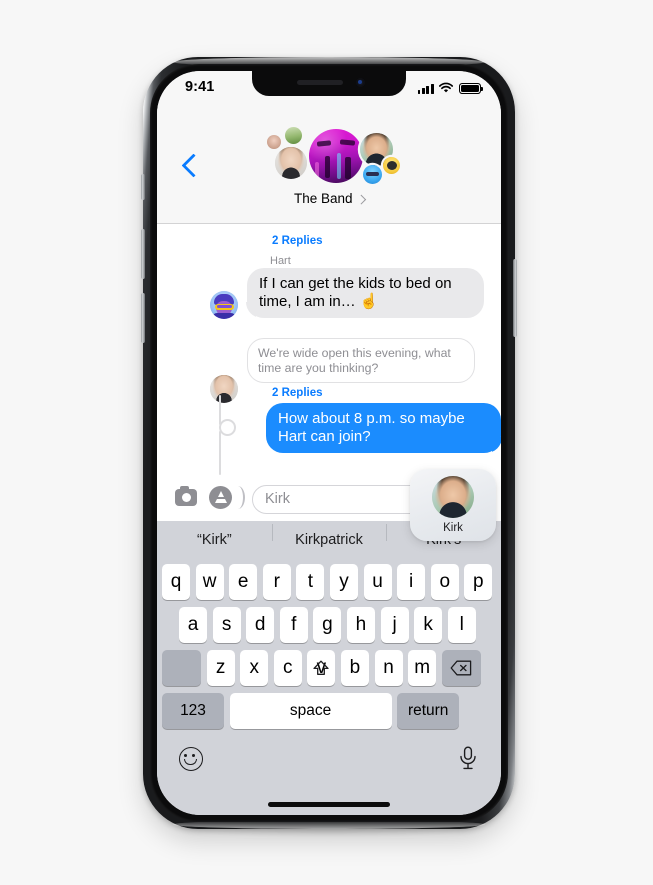  Describe the element at coordinates (377, 582) in the screenshot. I see `key-u: u` at that location.